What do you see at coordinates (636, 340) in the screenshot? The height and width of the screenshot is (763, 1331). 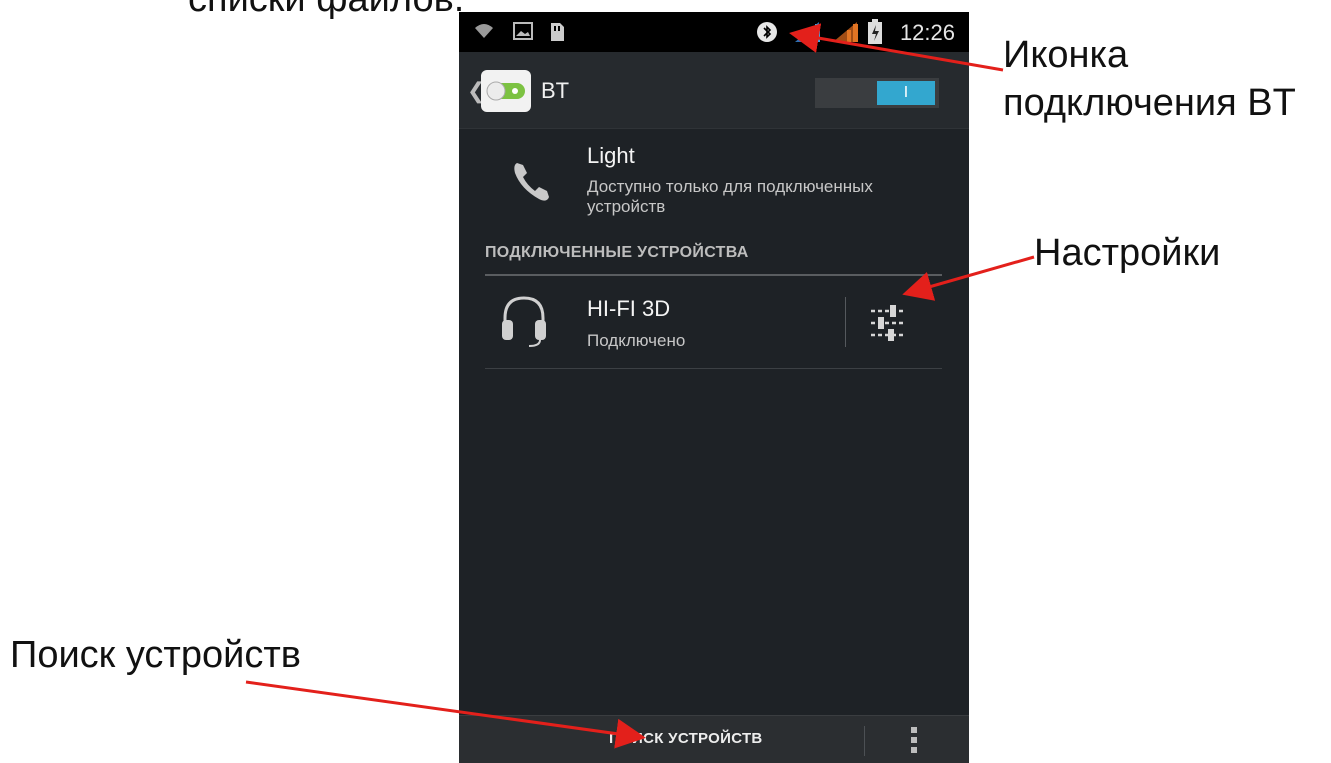 I see `paired-device-status: Подключено` at bounding box center [636, 340].